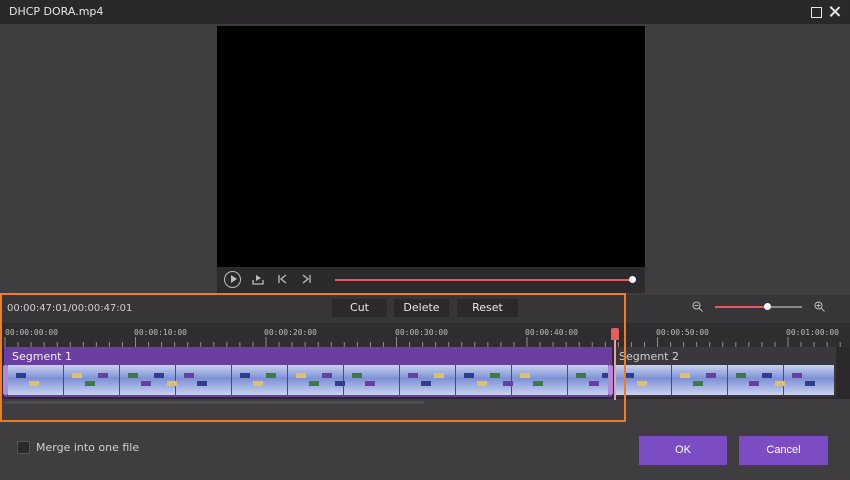 The width and height of the screenshot is (850, 480). I want to click on ruler-tick-label: 00:00:50:00, so click(682, 332).